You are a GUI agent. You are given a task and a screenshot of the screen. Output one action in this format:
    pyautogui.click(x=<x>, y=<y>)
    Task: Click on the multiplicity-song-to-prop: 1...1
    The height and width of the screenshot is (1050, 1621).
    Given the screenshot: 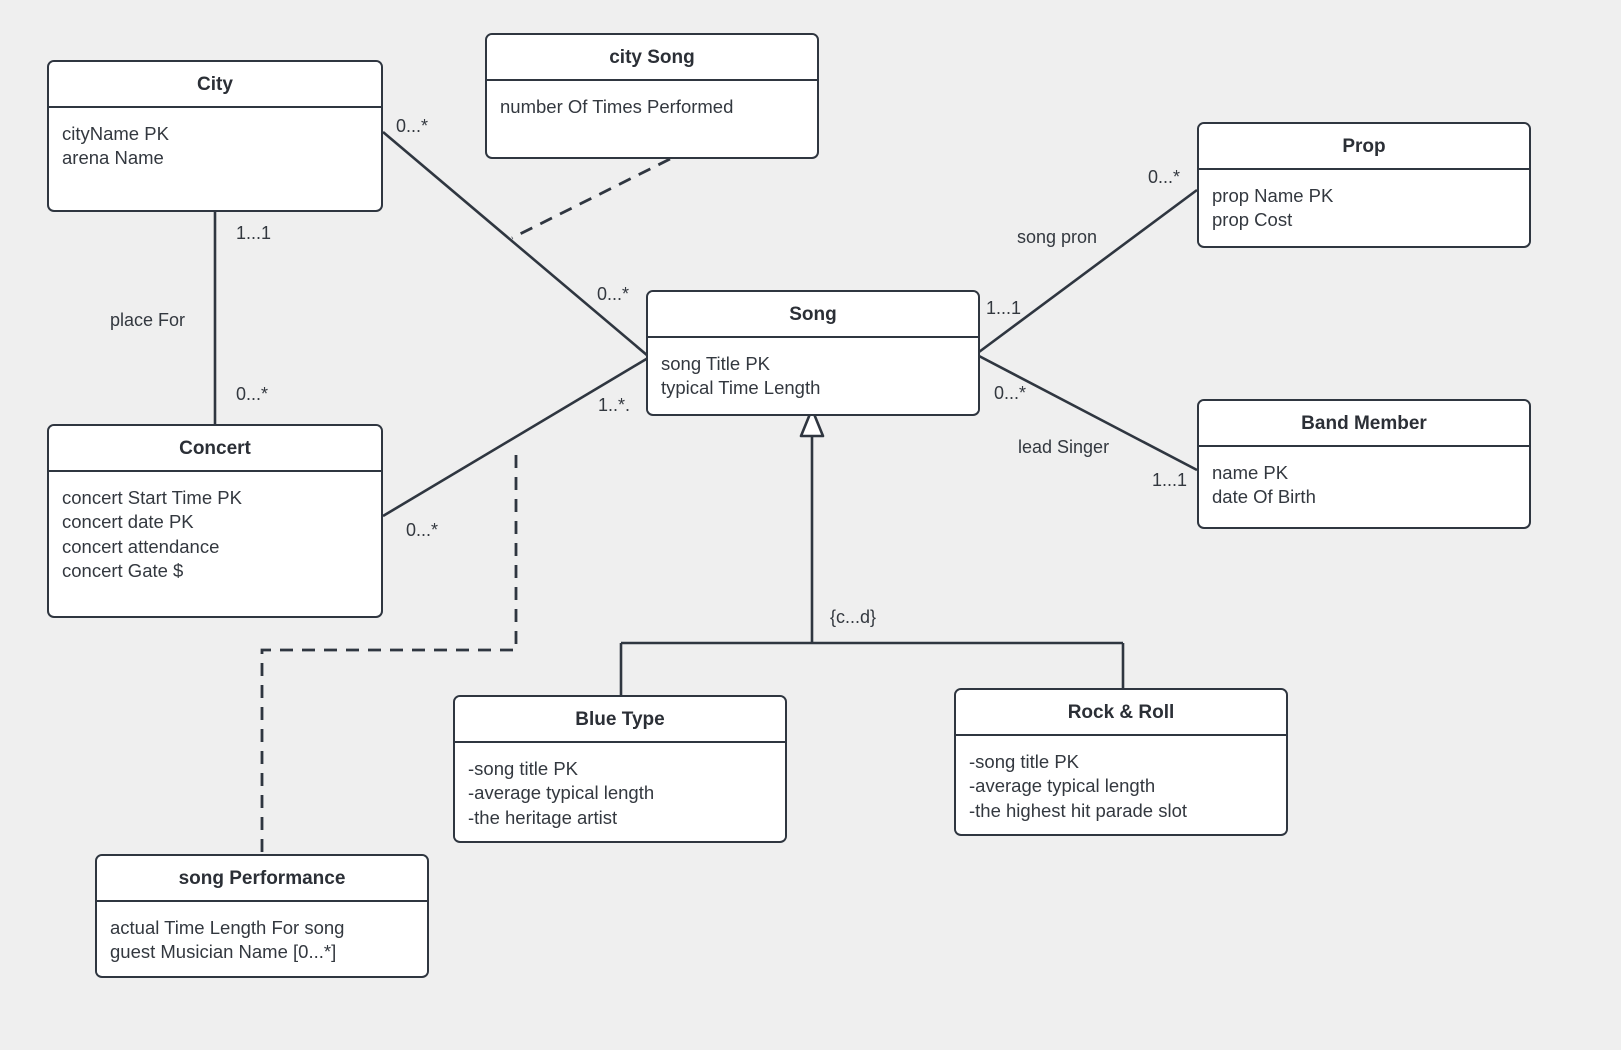 What is the action you would take?
    pyautogui.click(x=1004, y=308)
    